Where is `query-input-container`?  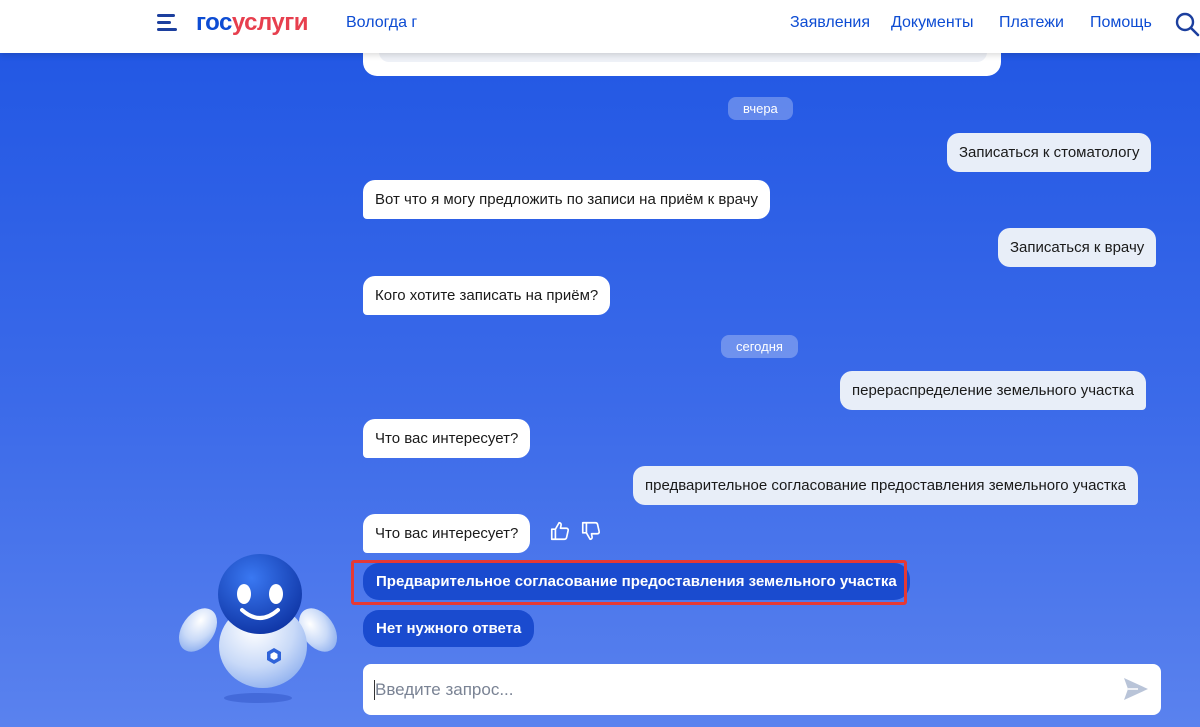
query-input-container is located at coordinates (762, 689).